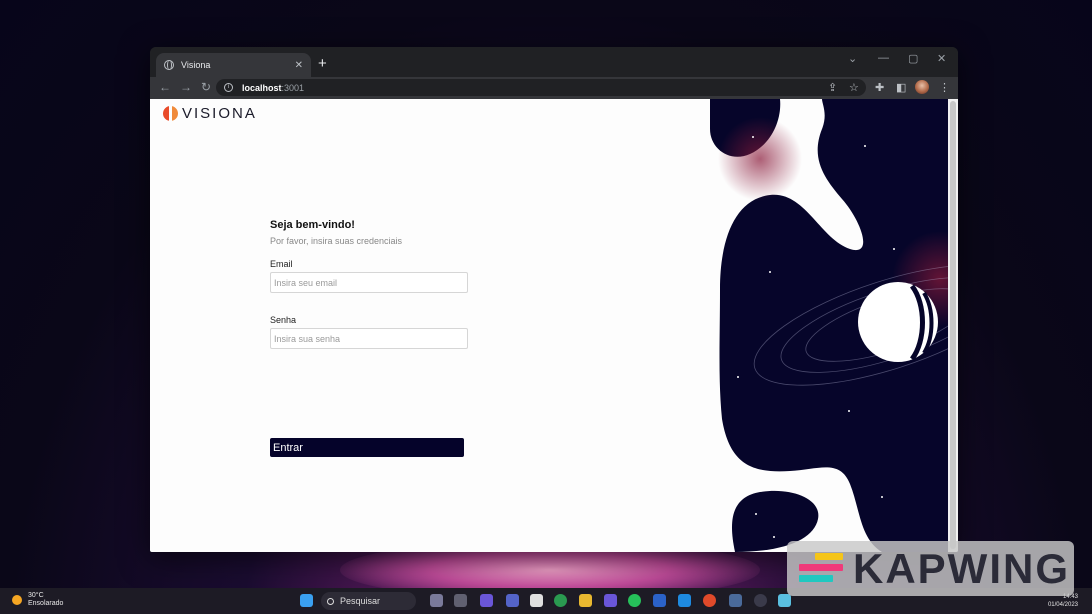 This screenshot has width=1092, height=614. I want to click on pgadmin-icon, so click(735, 600).